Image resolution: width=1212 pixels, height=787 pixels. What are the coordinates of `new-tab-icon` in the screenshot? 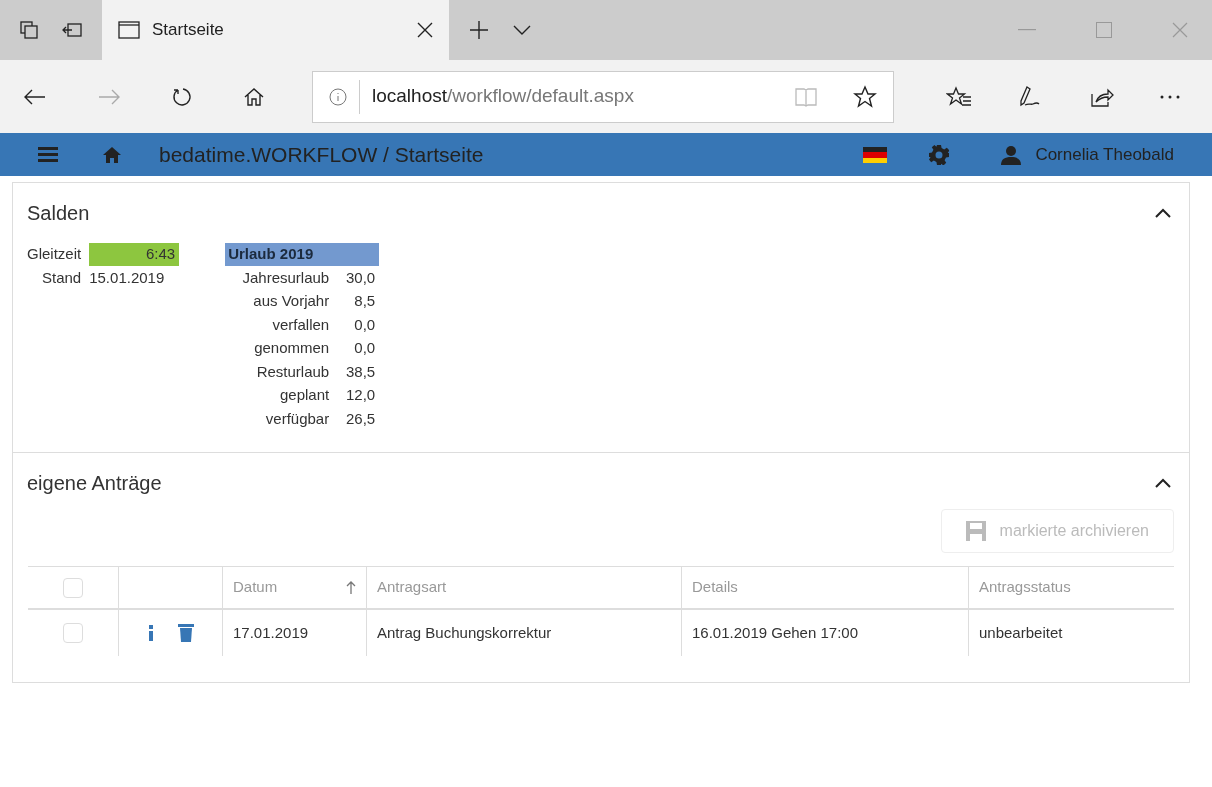 It's located at (479, 30).